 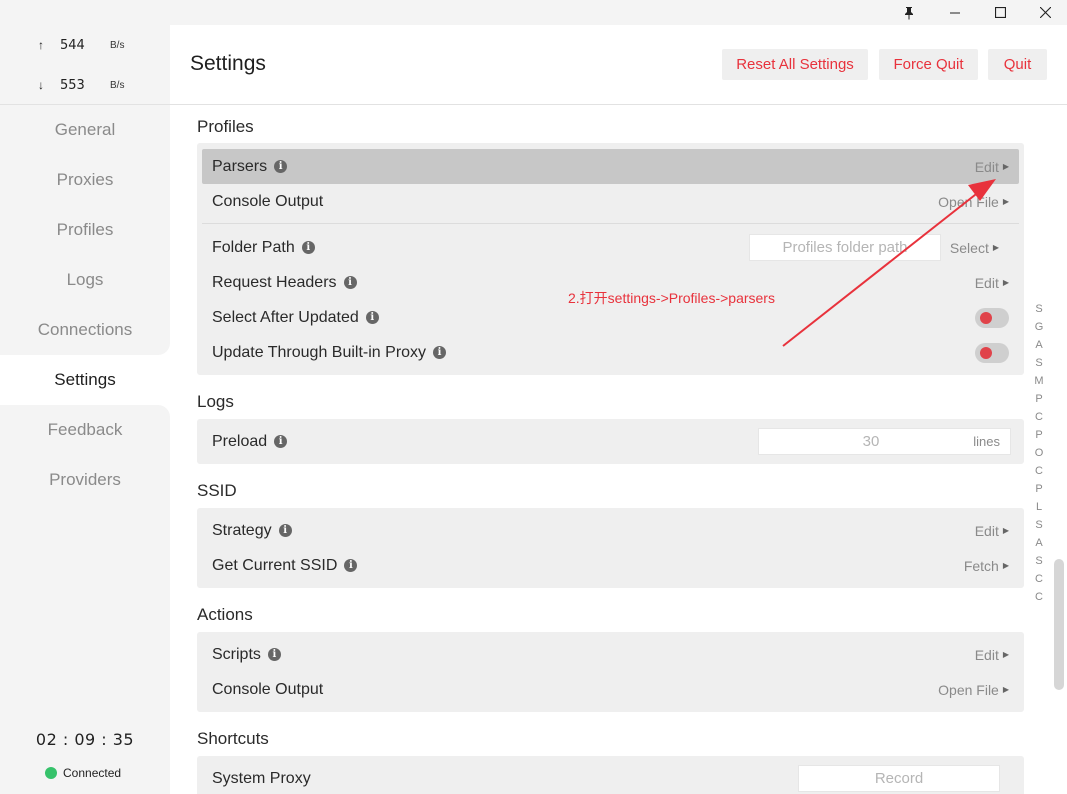 What do you see at coordinates (610, 689) in the screenshot?
I see `actions-console-output-row: Console Output Open File ▶` at bounding box center [610, 689].